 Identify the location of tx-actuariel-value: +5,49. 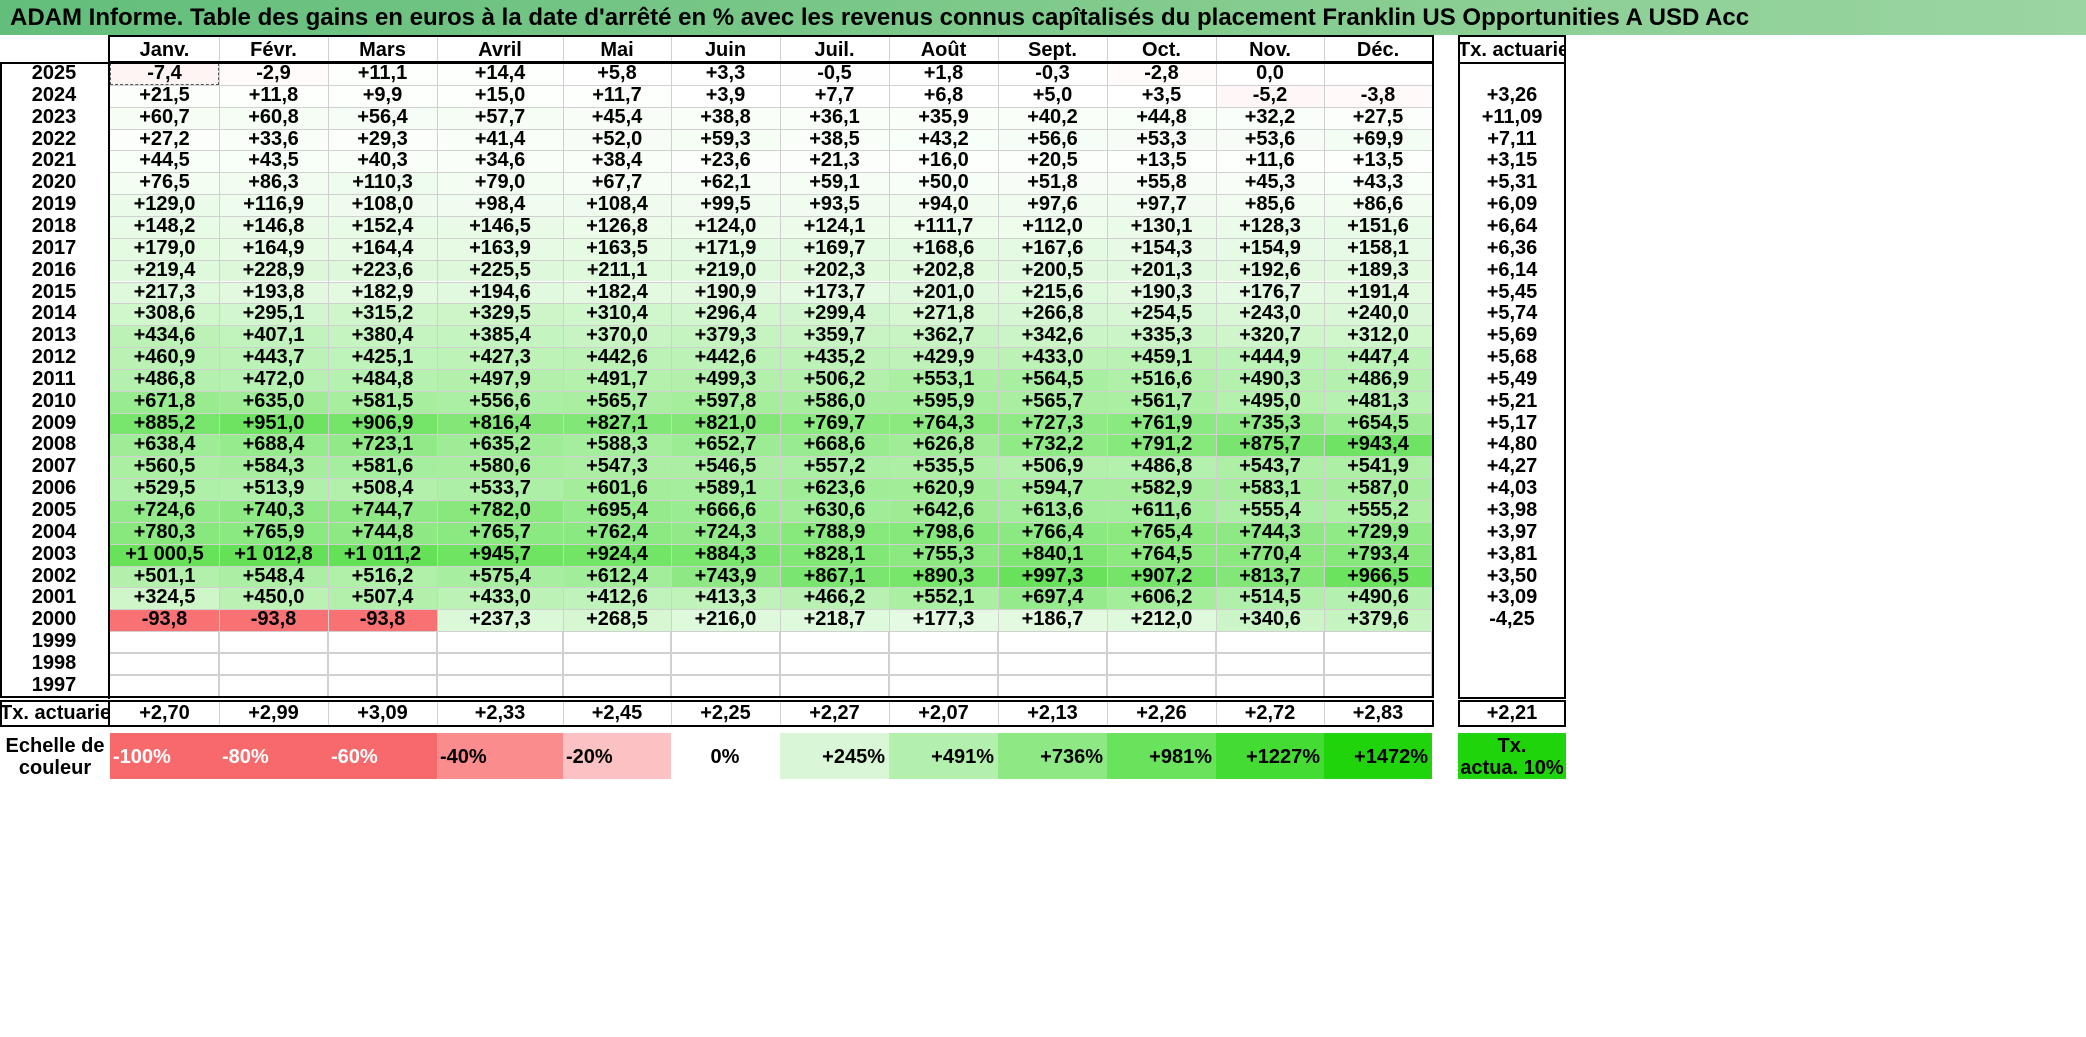
(1512, 379).